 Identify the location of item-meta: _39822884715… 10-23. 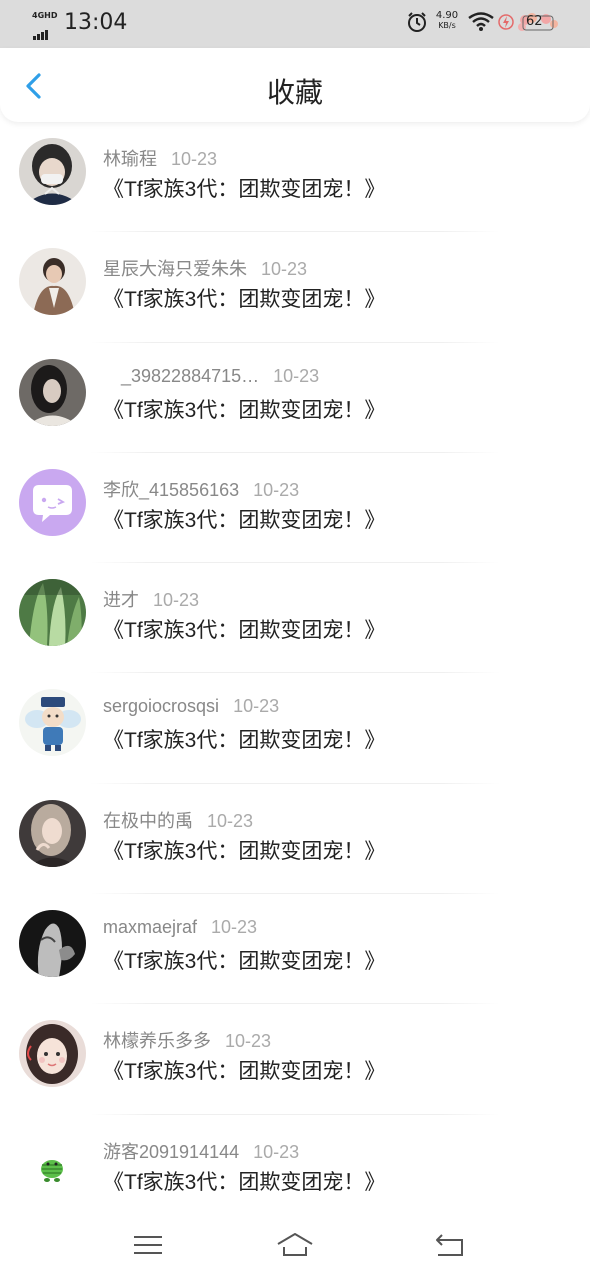
(211, 376).